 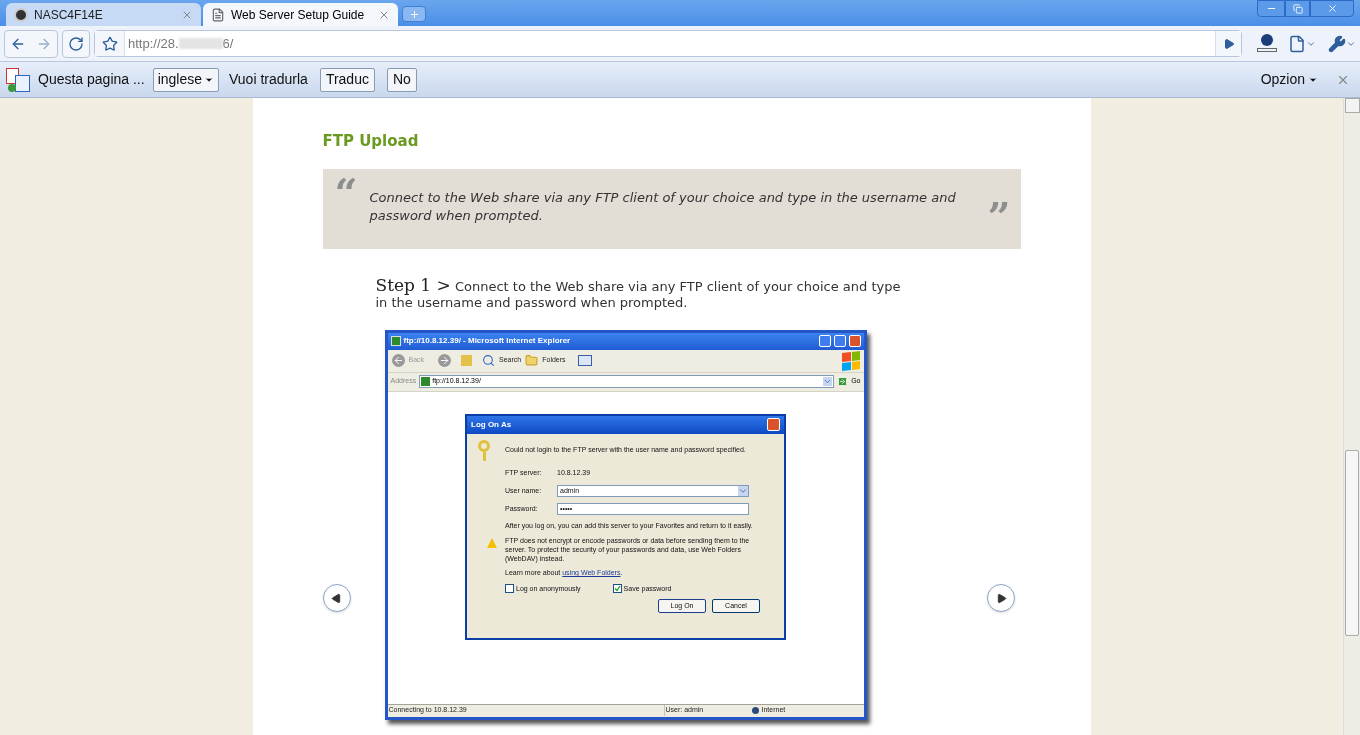 I want to click on left-triangle-icon, so click(x=336, y=598).